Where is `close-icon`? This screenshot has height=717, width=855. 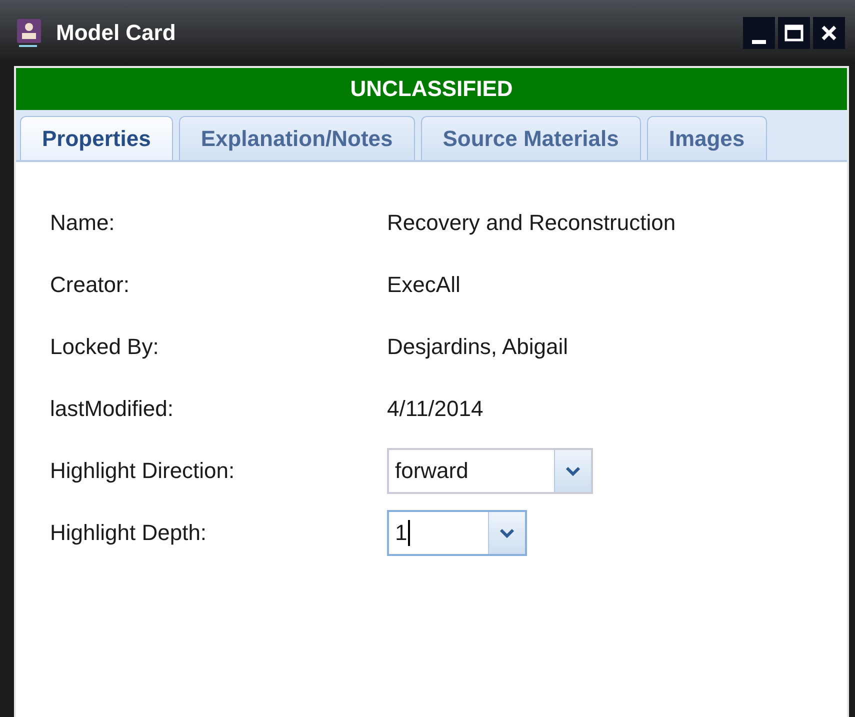
close-icon is located at coordinates (829, 33).